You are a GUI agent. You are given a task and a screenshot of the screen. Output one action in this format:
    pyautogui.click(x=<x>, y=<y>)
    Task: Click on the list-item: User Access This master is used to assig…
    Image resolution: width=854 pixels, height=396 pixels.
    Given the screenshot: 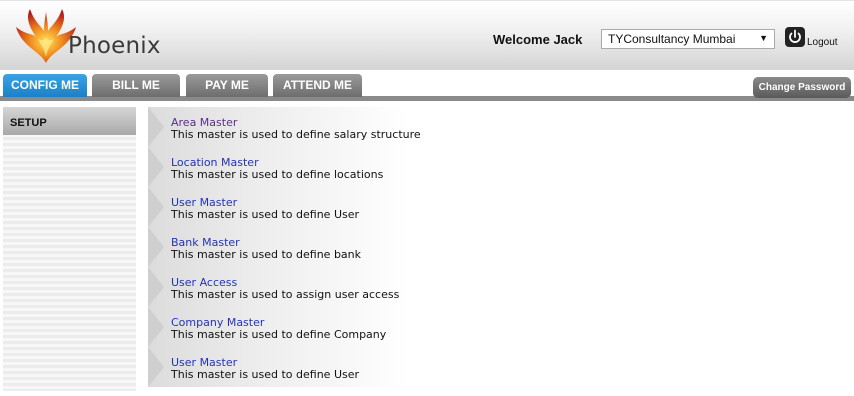 What is the action you would take?
    pyautogui.click(x=278, y=287)
    